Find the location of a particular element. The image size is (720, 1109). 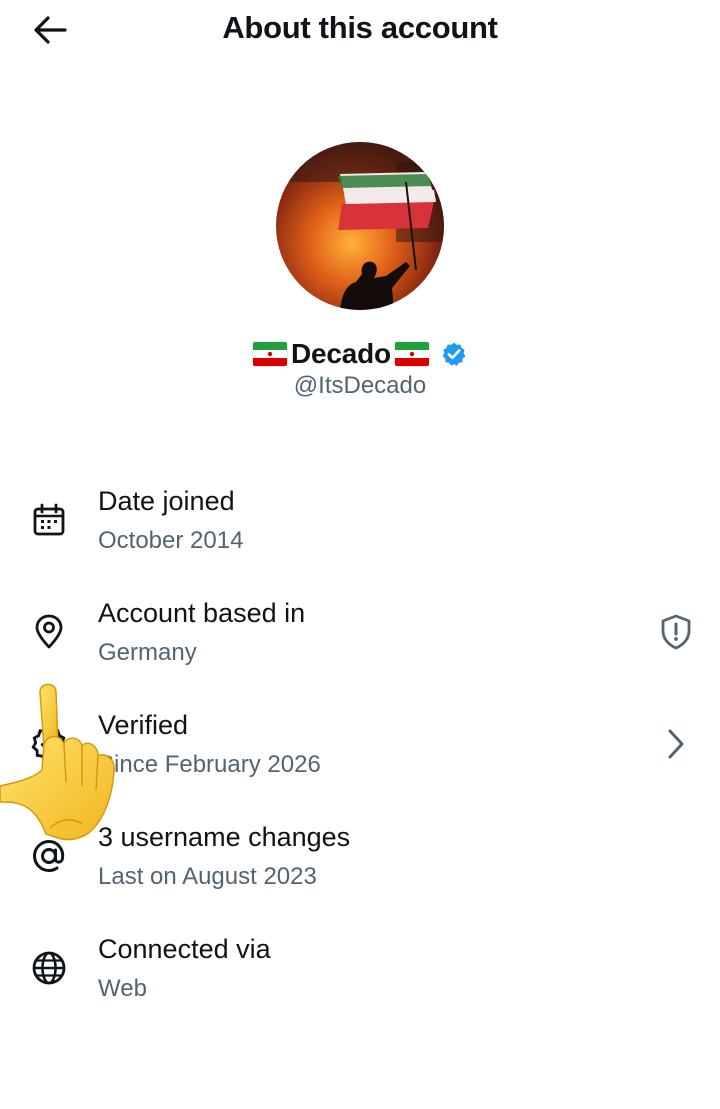

row-account-based-in: Account based in Germany is located at coordinates (360, 642).